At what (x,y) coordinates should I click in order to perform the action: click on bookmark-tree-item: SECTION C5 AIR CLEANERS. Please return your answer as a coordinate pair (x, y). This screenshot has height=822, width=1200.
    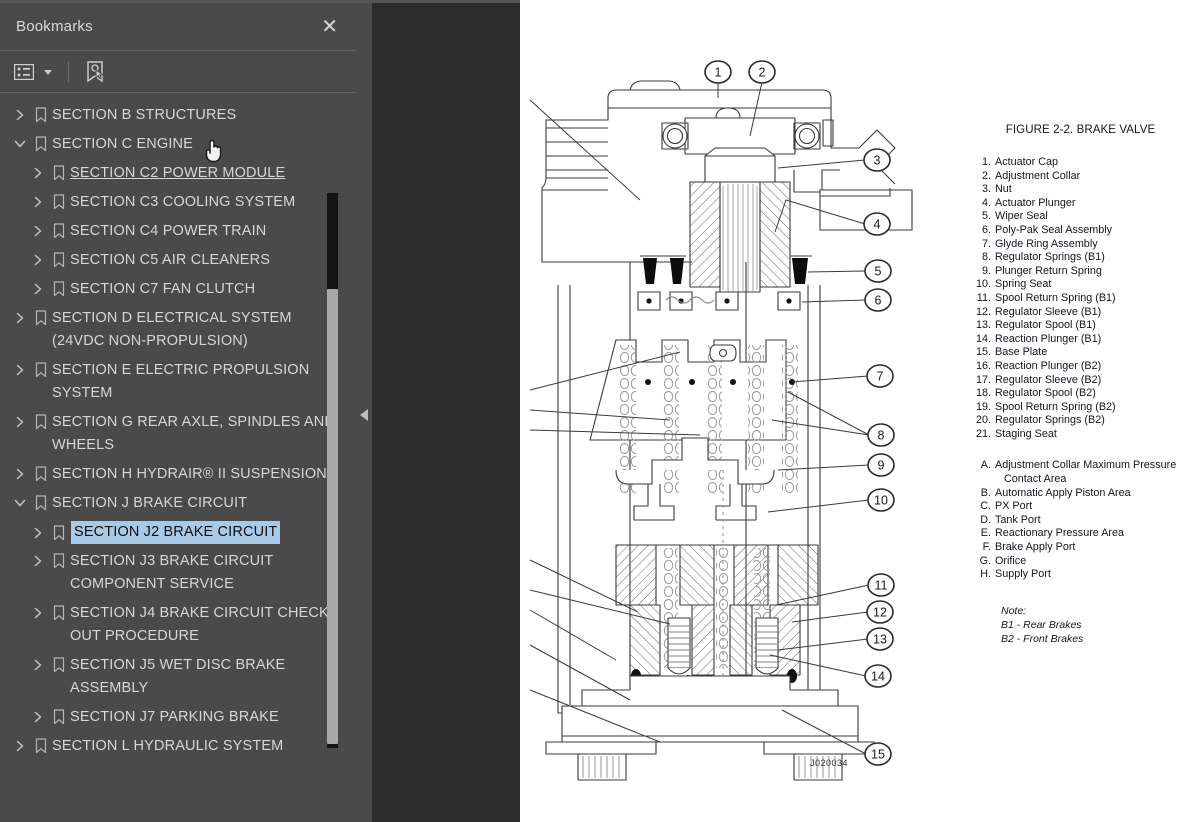
    Looking at the image, I should click on (178, 260).